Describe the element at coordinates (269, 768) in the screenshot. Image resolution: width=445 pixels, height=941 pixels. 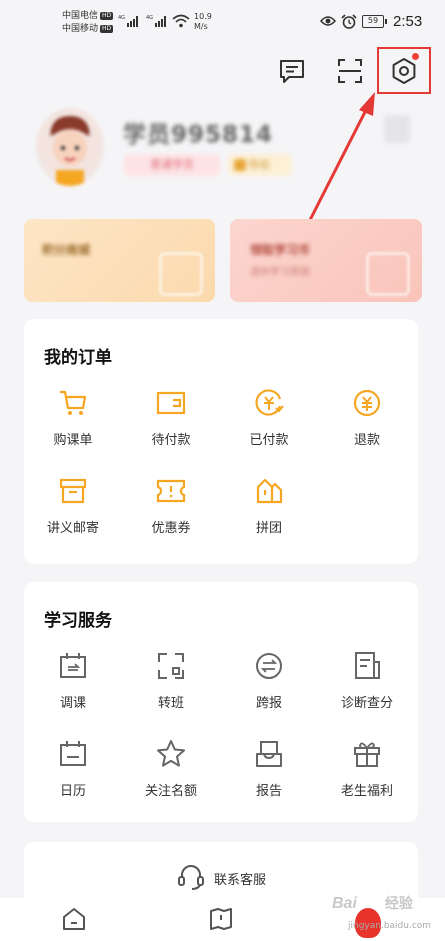
I see `service-item-report: 报告` at that location.